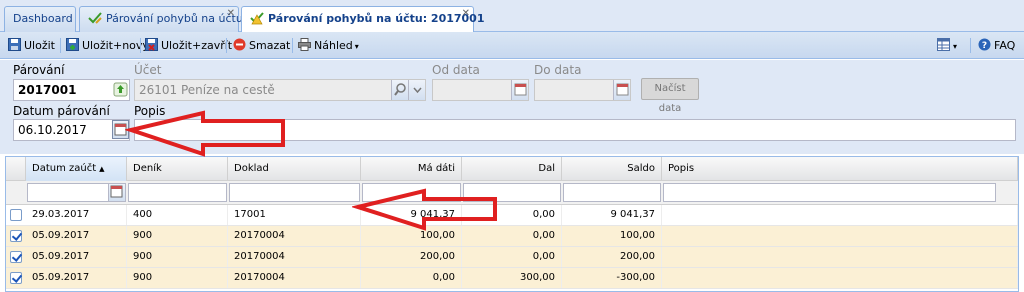 The width and height of the screenshot is (1024, 292). I want to click on green-arrow-icon, so click(120, 89).